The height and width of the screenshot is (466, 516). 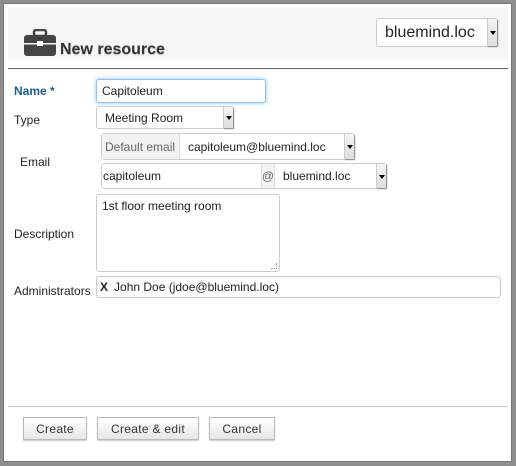 What do you see at coordinates (274, 266) in the screenshot?
I see `resize-handle-icon` at bounding box center [274, 266].